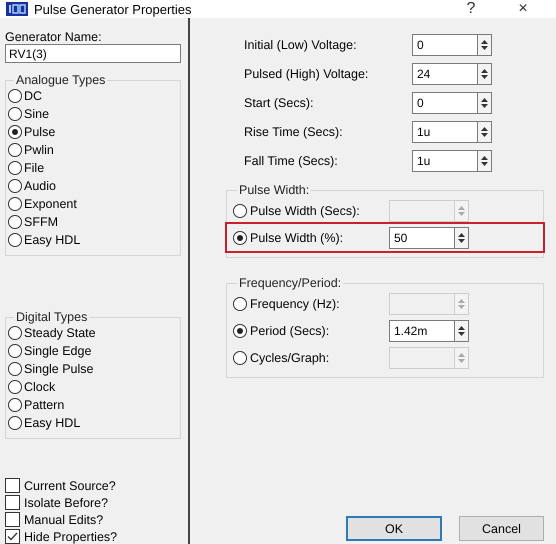 The width and height of the screenshot is (556, 544). What do you see at coordinates (290, 331) in the screenshot?
I see `radio-label: Period (Secs):` at bounding box center [290, 331].